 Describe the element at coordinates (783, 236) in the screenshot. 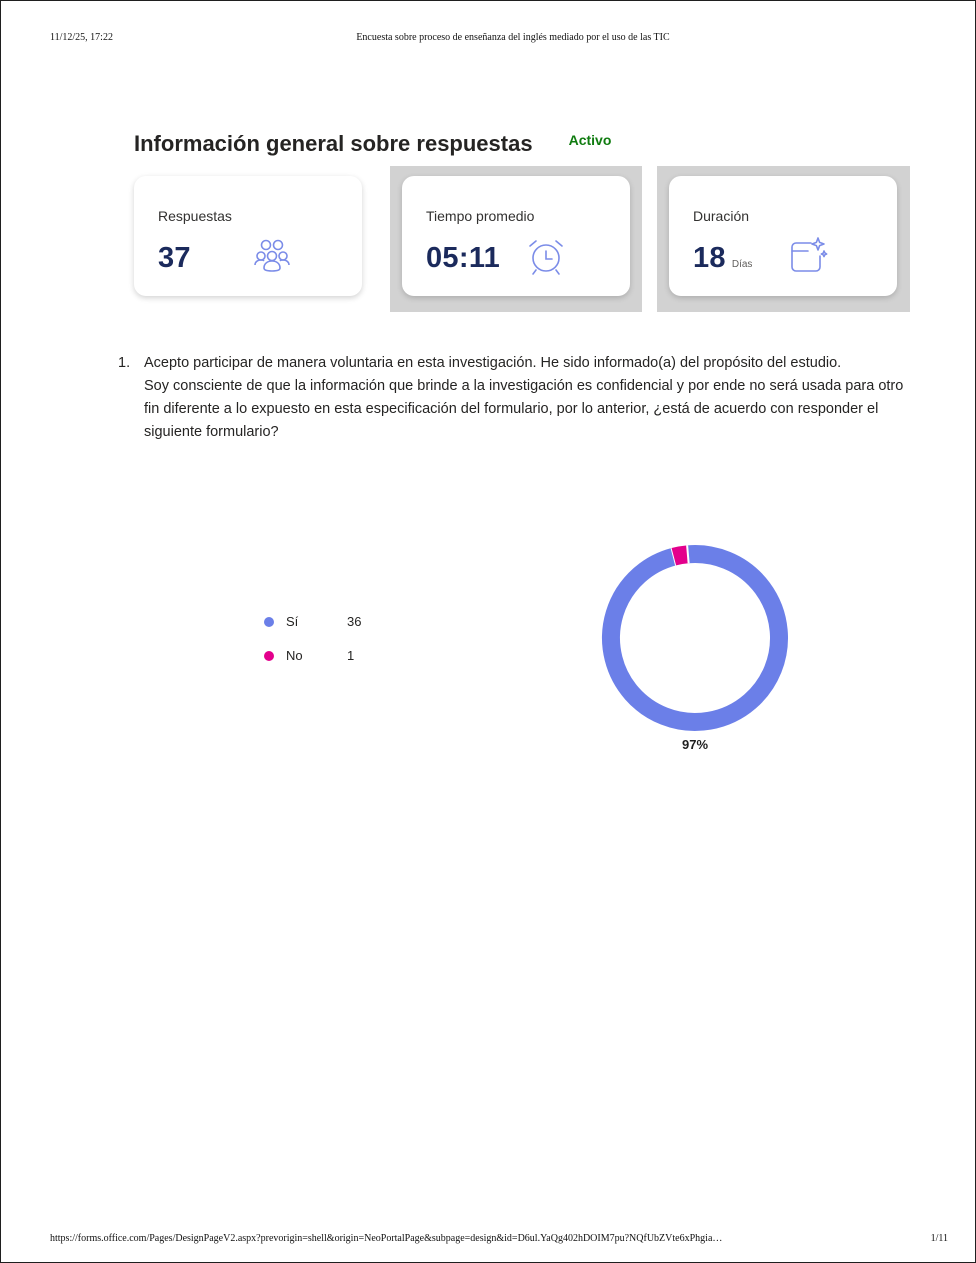

I see `stat-card-duration: Duración 18 Días` at that location.